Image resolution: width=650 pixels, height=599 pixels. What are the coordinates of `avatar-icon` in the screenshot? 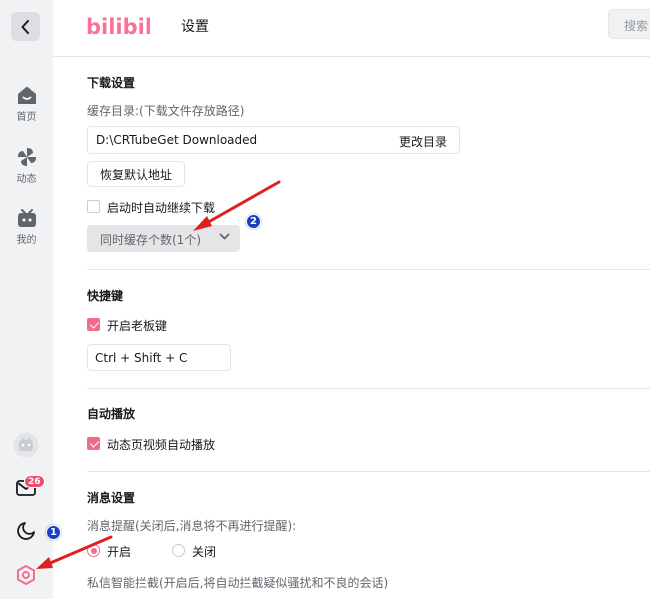 It's located at (26, 445).